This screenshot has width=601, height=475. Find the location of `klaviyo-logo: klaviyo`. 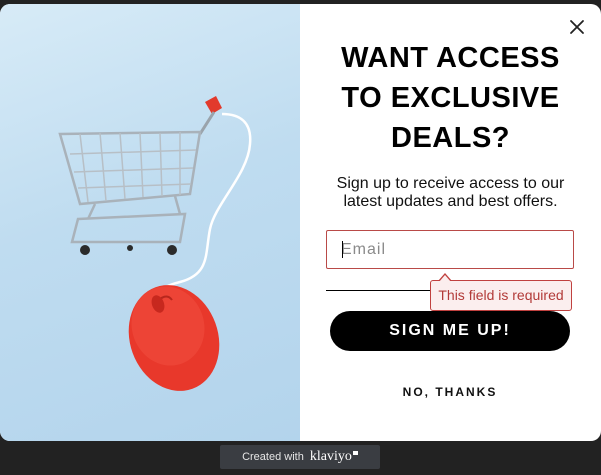

klaviyo-logo: klaviyo is located at coordinates (330, 456).